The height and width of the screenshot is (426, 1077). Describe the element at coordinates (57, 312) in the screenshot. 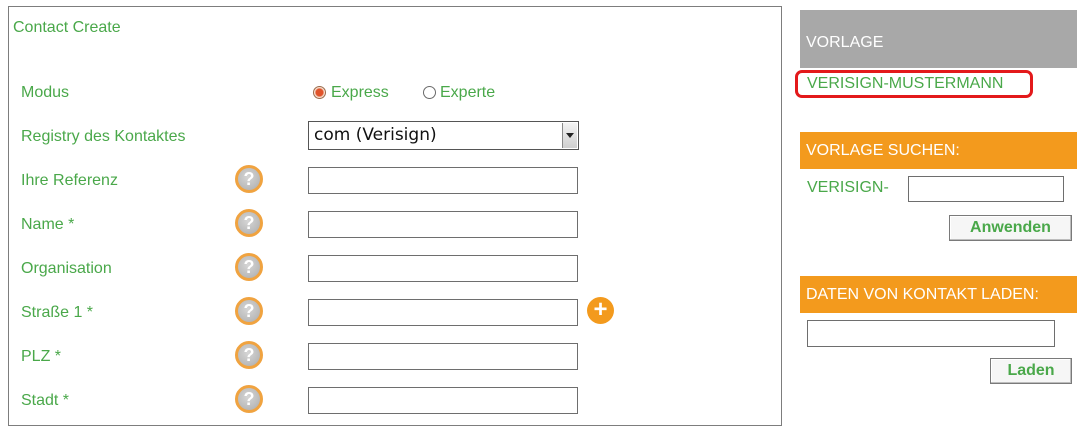

I see `field-label-strasse: Straße 1 *` at that location.